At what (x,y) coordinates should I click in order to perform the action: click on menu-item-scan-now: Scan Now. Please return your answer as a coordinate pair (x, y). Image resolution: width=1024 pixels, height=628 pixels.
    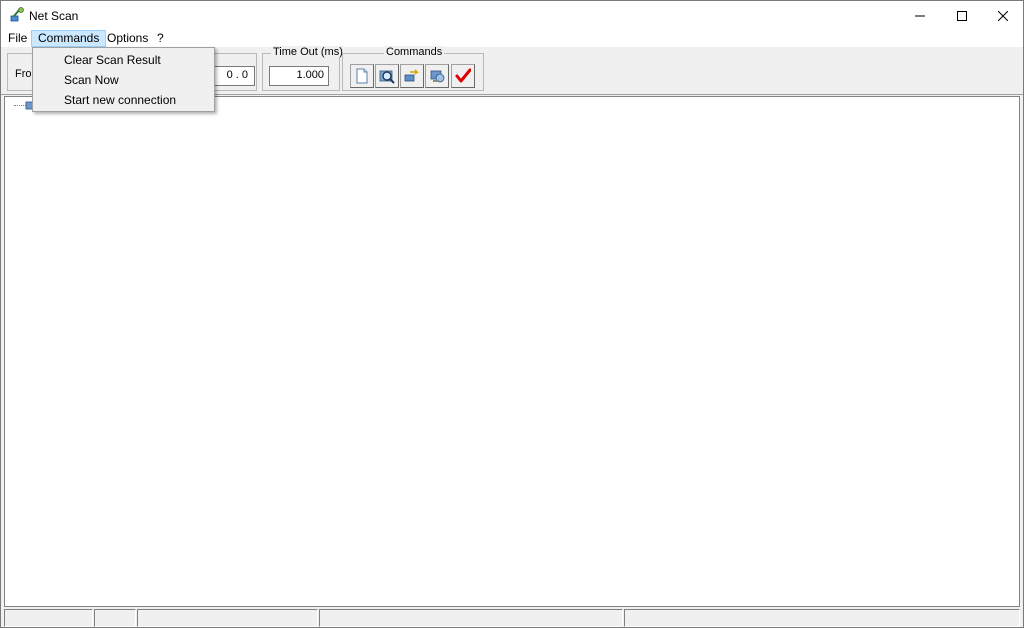
    Looking at the image, I should click on (123, 80).